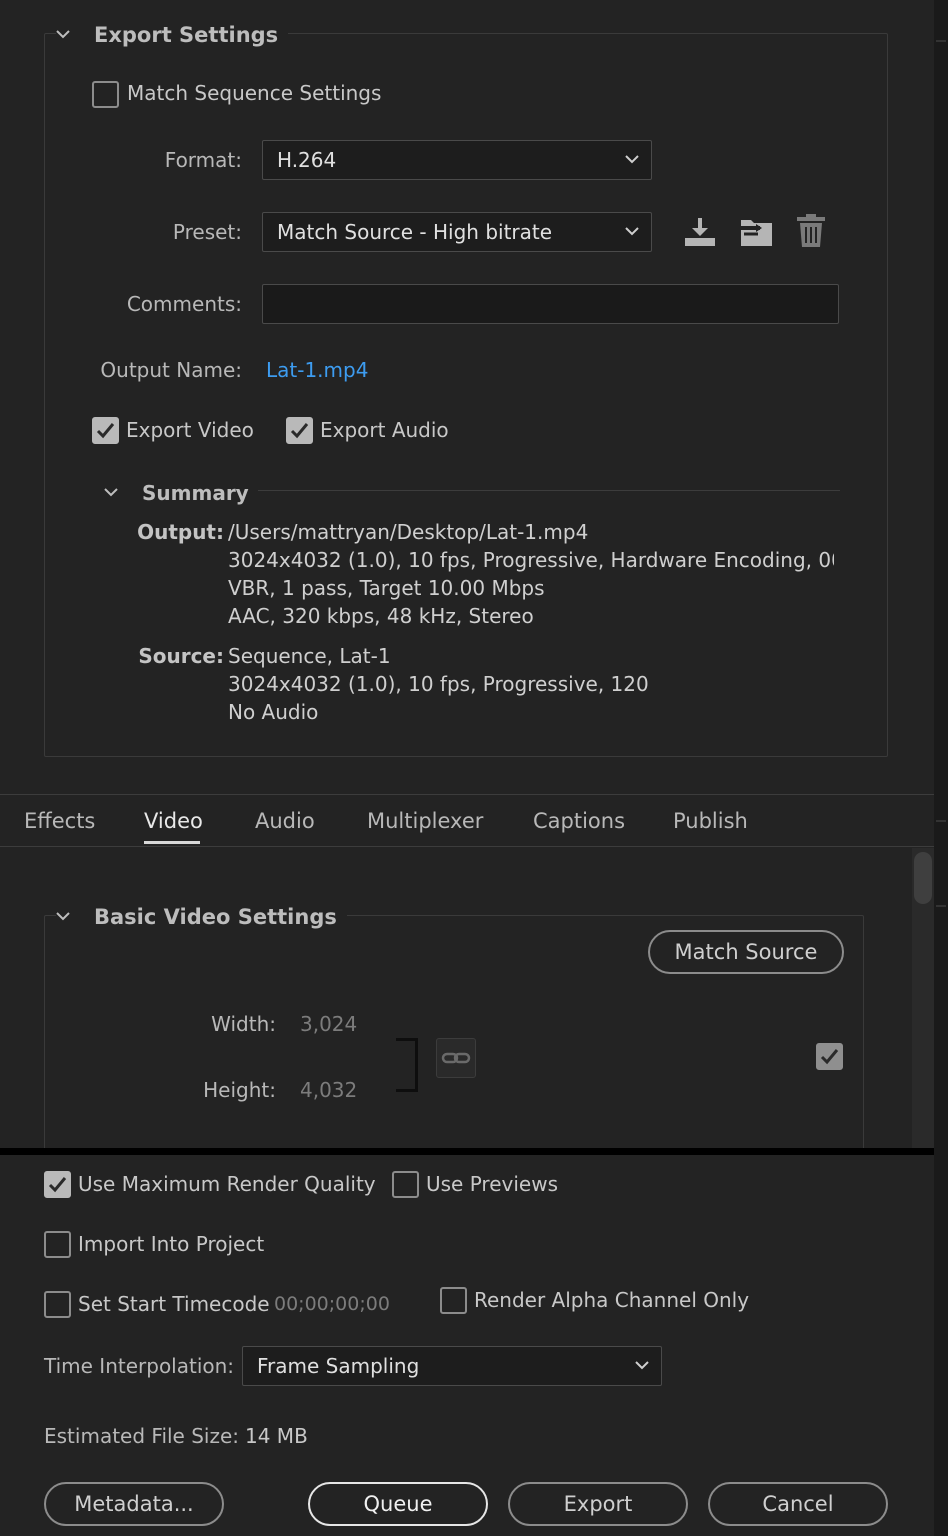  Describe the element at coordinates (189, 35) in the screenshot. I see `export-settings-title: Export Settings` at that location.